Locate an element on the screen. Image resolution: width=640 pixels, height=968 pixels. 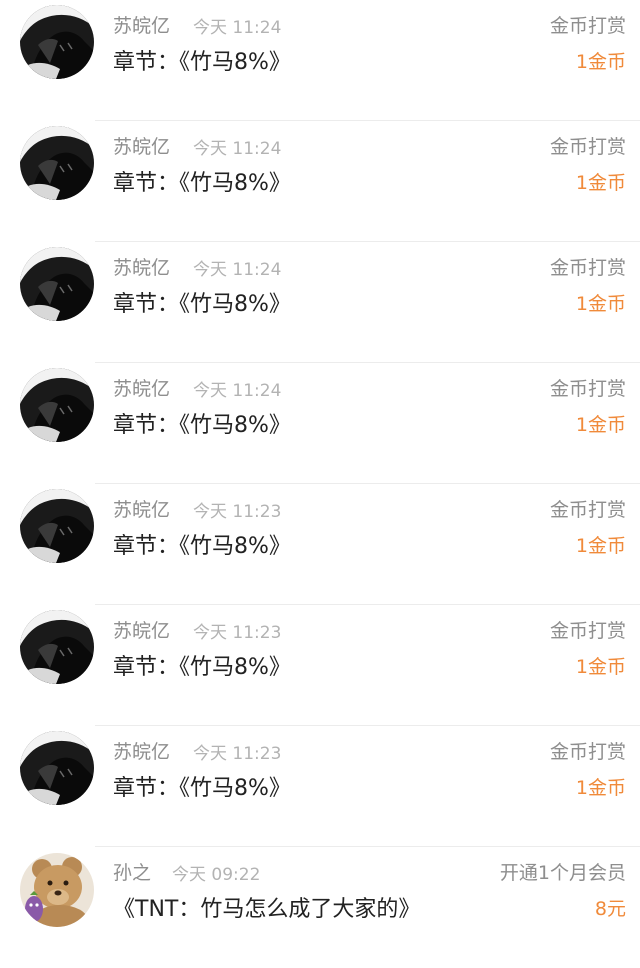
username: 孙之 is located at coordinates (132, 873).